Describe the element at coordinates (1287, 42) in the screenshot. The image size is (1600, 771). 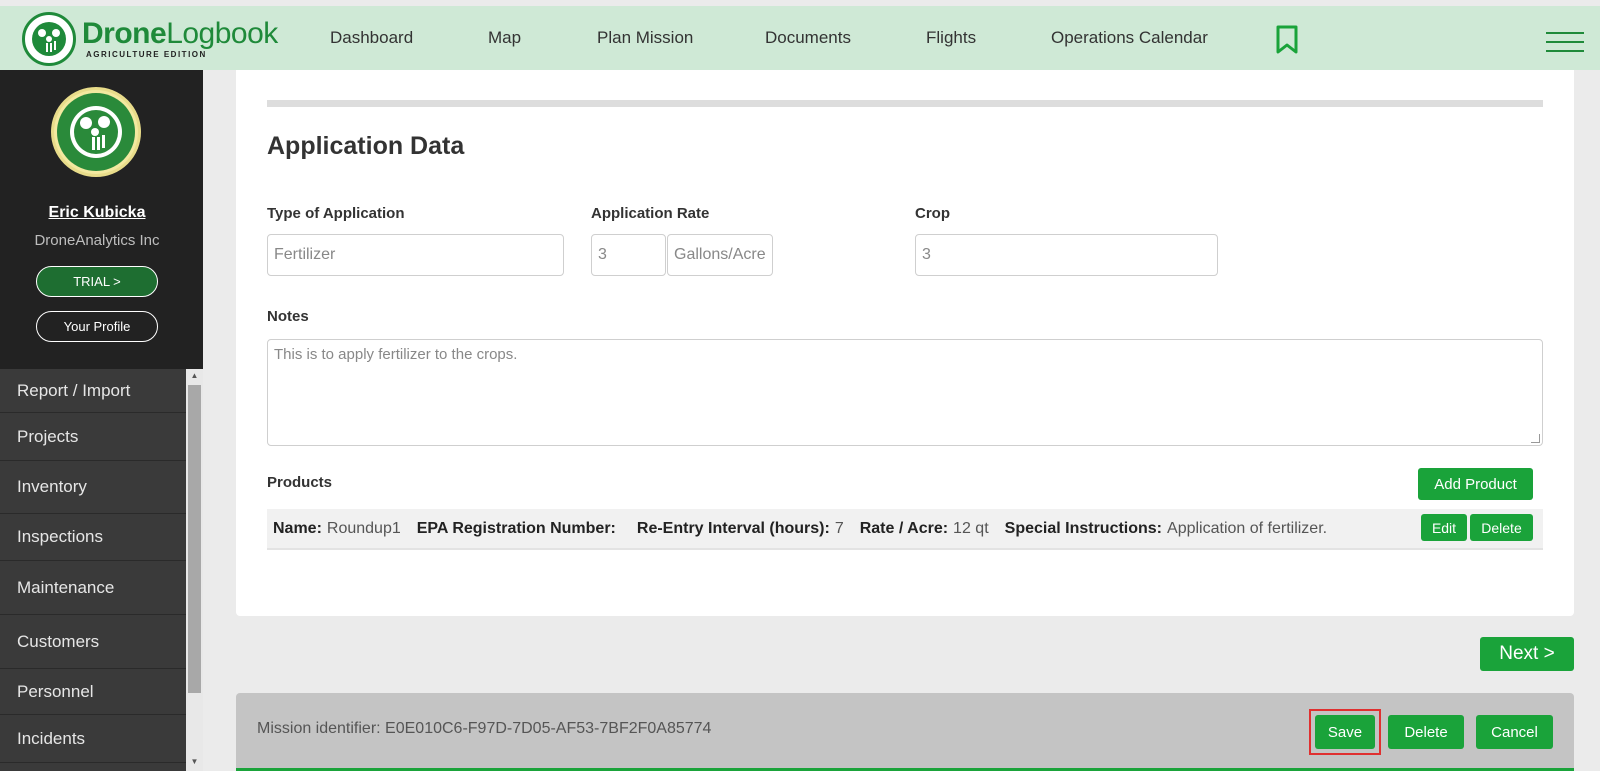
I see `bookmark-icon` at that location.